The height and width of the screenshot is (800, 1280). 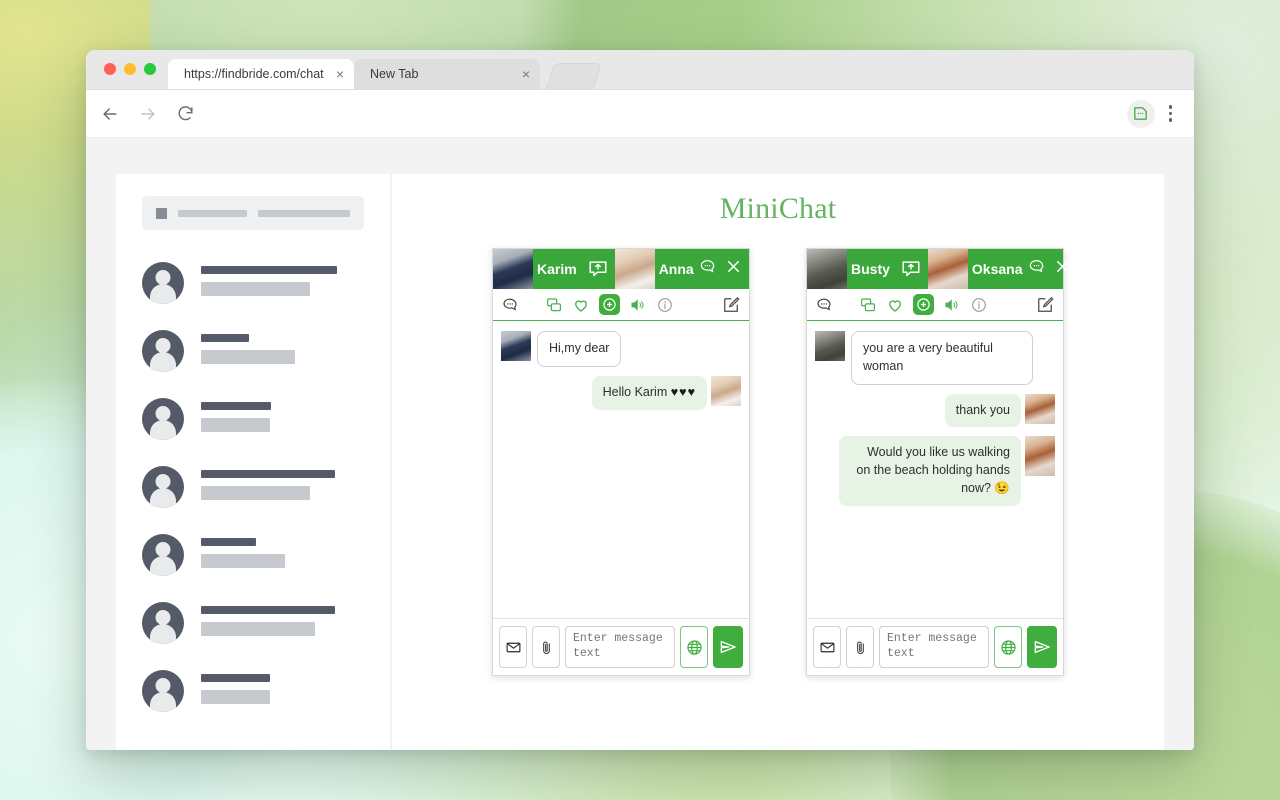 I want to click on chat-toolbar, so click(x=621, y=305).